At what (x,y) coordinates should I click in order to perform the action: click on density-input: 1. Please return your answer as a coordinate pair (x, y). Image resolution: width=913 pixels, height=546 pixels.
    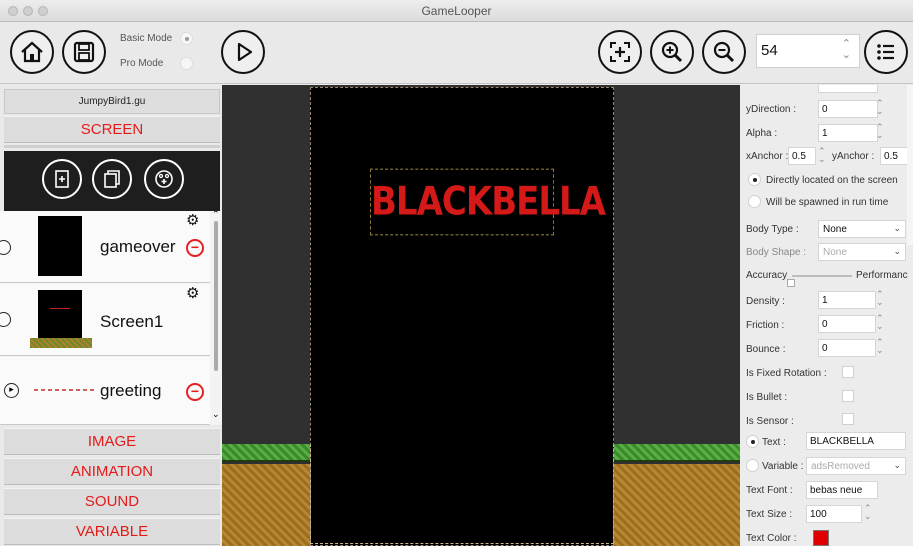
    Looking at the image, I should click on (847, 300).